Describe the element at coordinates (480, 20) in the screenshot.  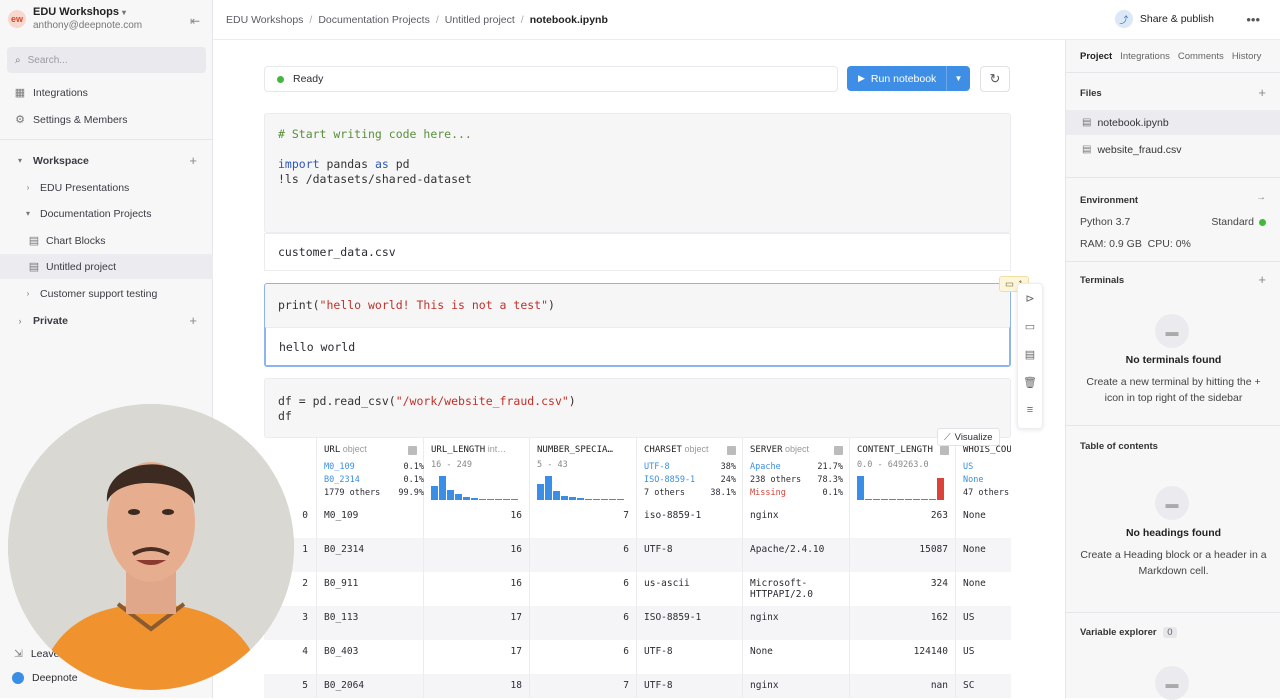
I see `breadcrumb-item: Untitled project` at that location.